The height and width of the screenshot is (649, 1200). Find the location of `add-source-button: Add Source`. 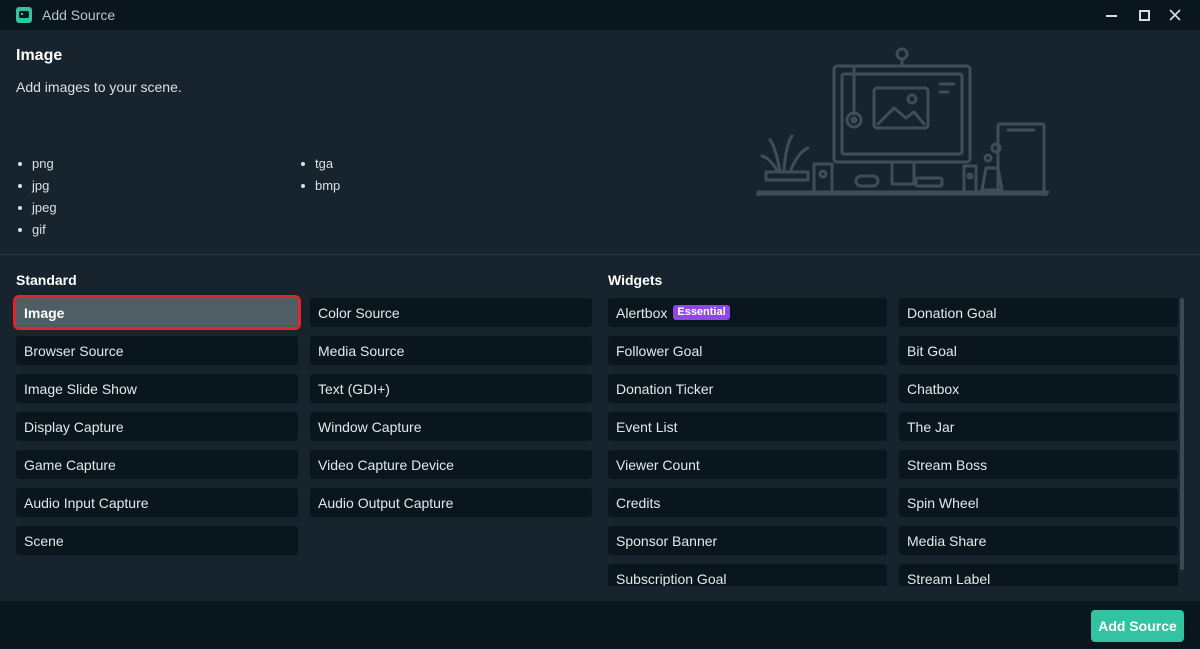

add-source-button: Add Source is located at coordinates (1137, 626).